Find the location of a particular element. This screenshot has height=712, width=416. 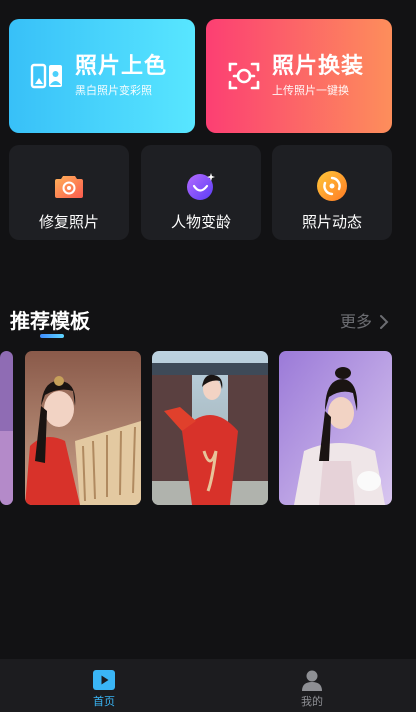

face-scan-icon is located at coordinates (244, 76).